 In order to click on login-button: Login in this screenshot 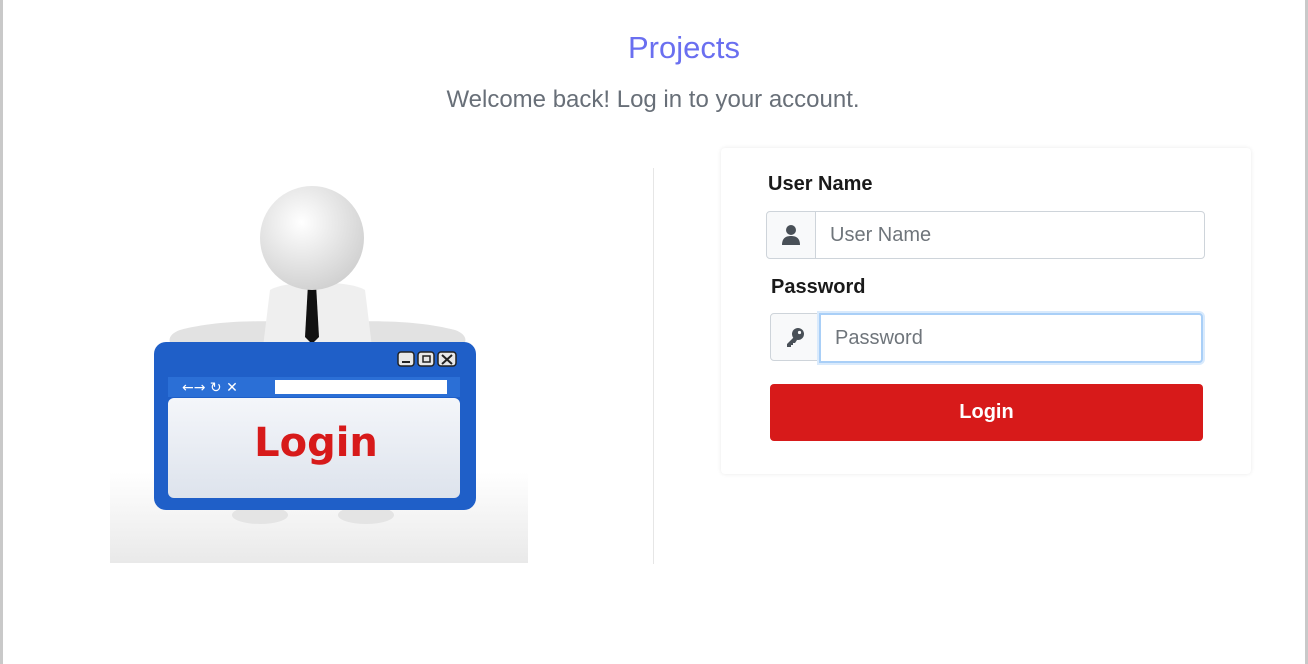, I will do `click(986, 412)`.